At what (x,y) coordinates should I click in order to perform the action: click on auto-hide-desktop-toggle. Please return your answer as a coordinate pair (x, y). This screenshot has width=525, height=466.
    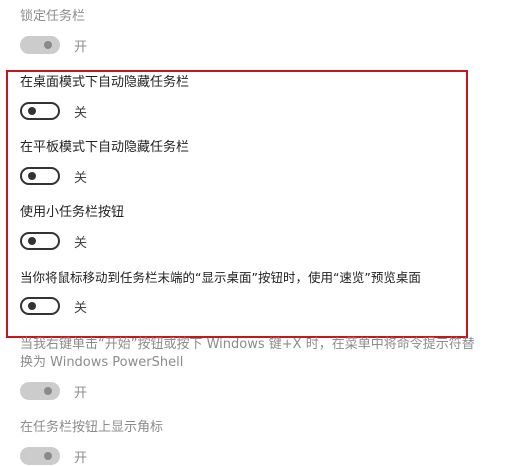
    Looking at the image, I should click on (40, 111).